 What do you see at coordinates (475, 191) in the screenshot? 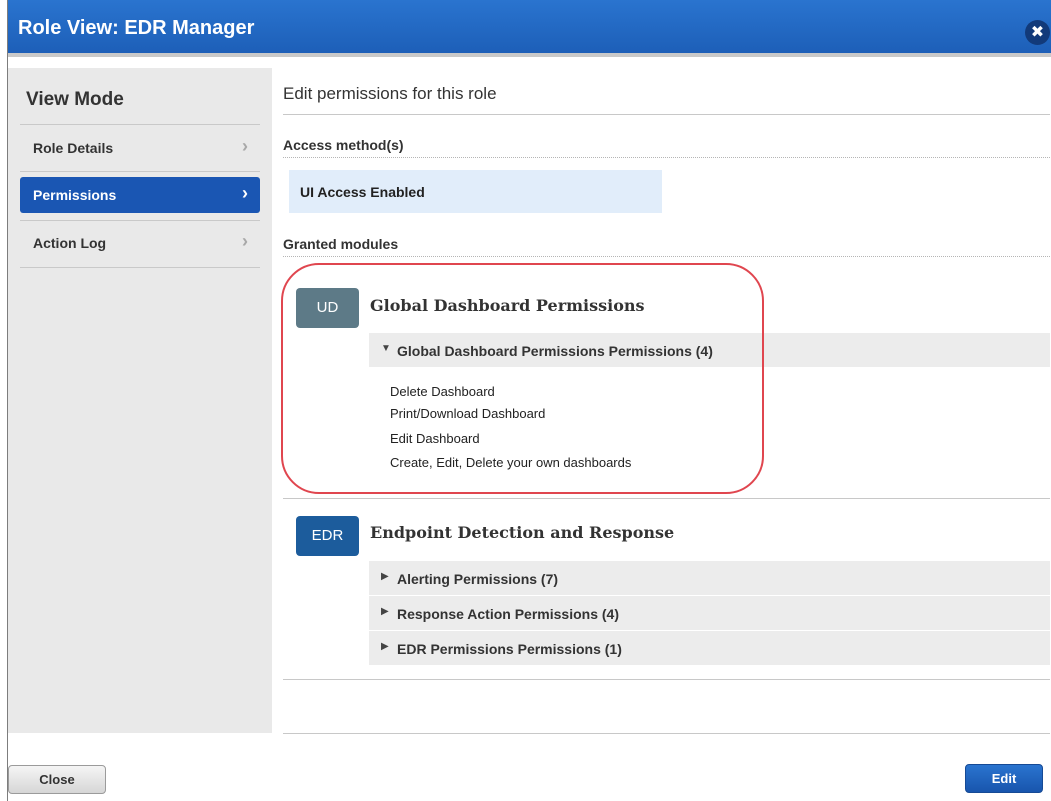
I see `access-method-box: UI Access Enabled` at bounding box center [475, 191].